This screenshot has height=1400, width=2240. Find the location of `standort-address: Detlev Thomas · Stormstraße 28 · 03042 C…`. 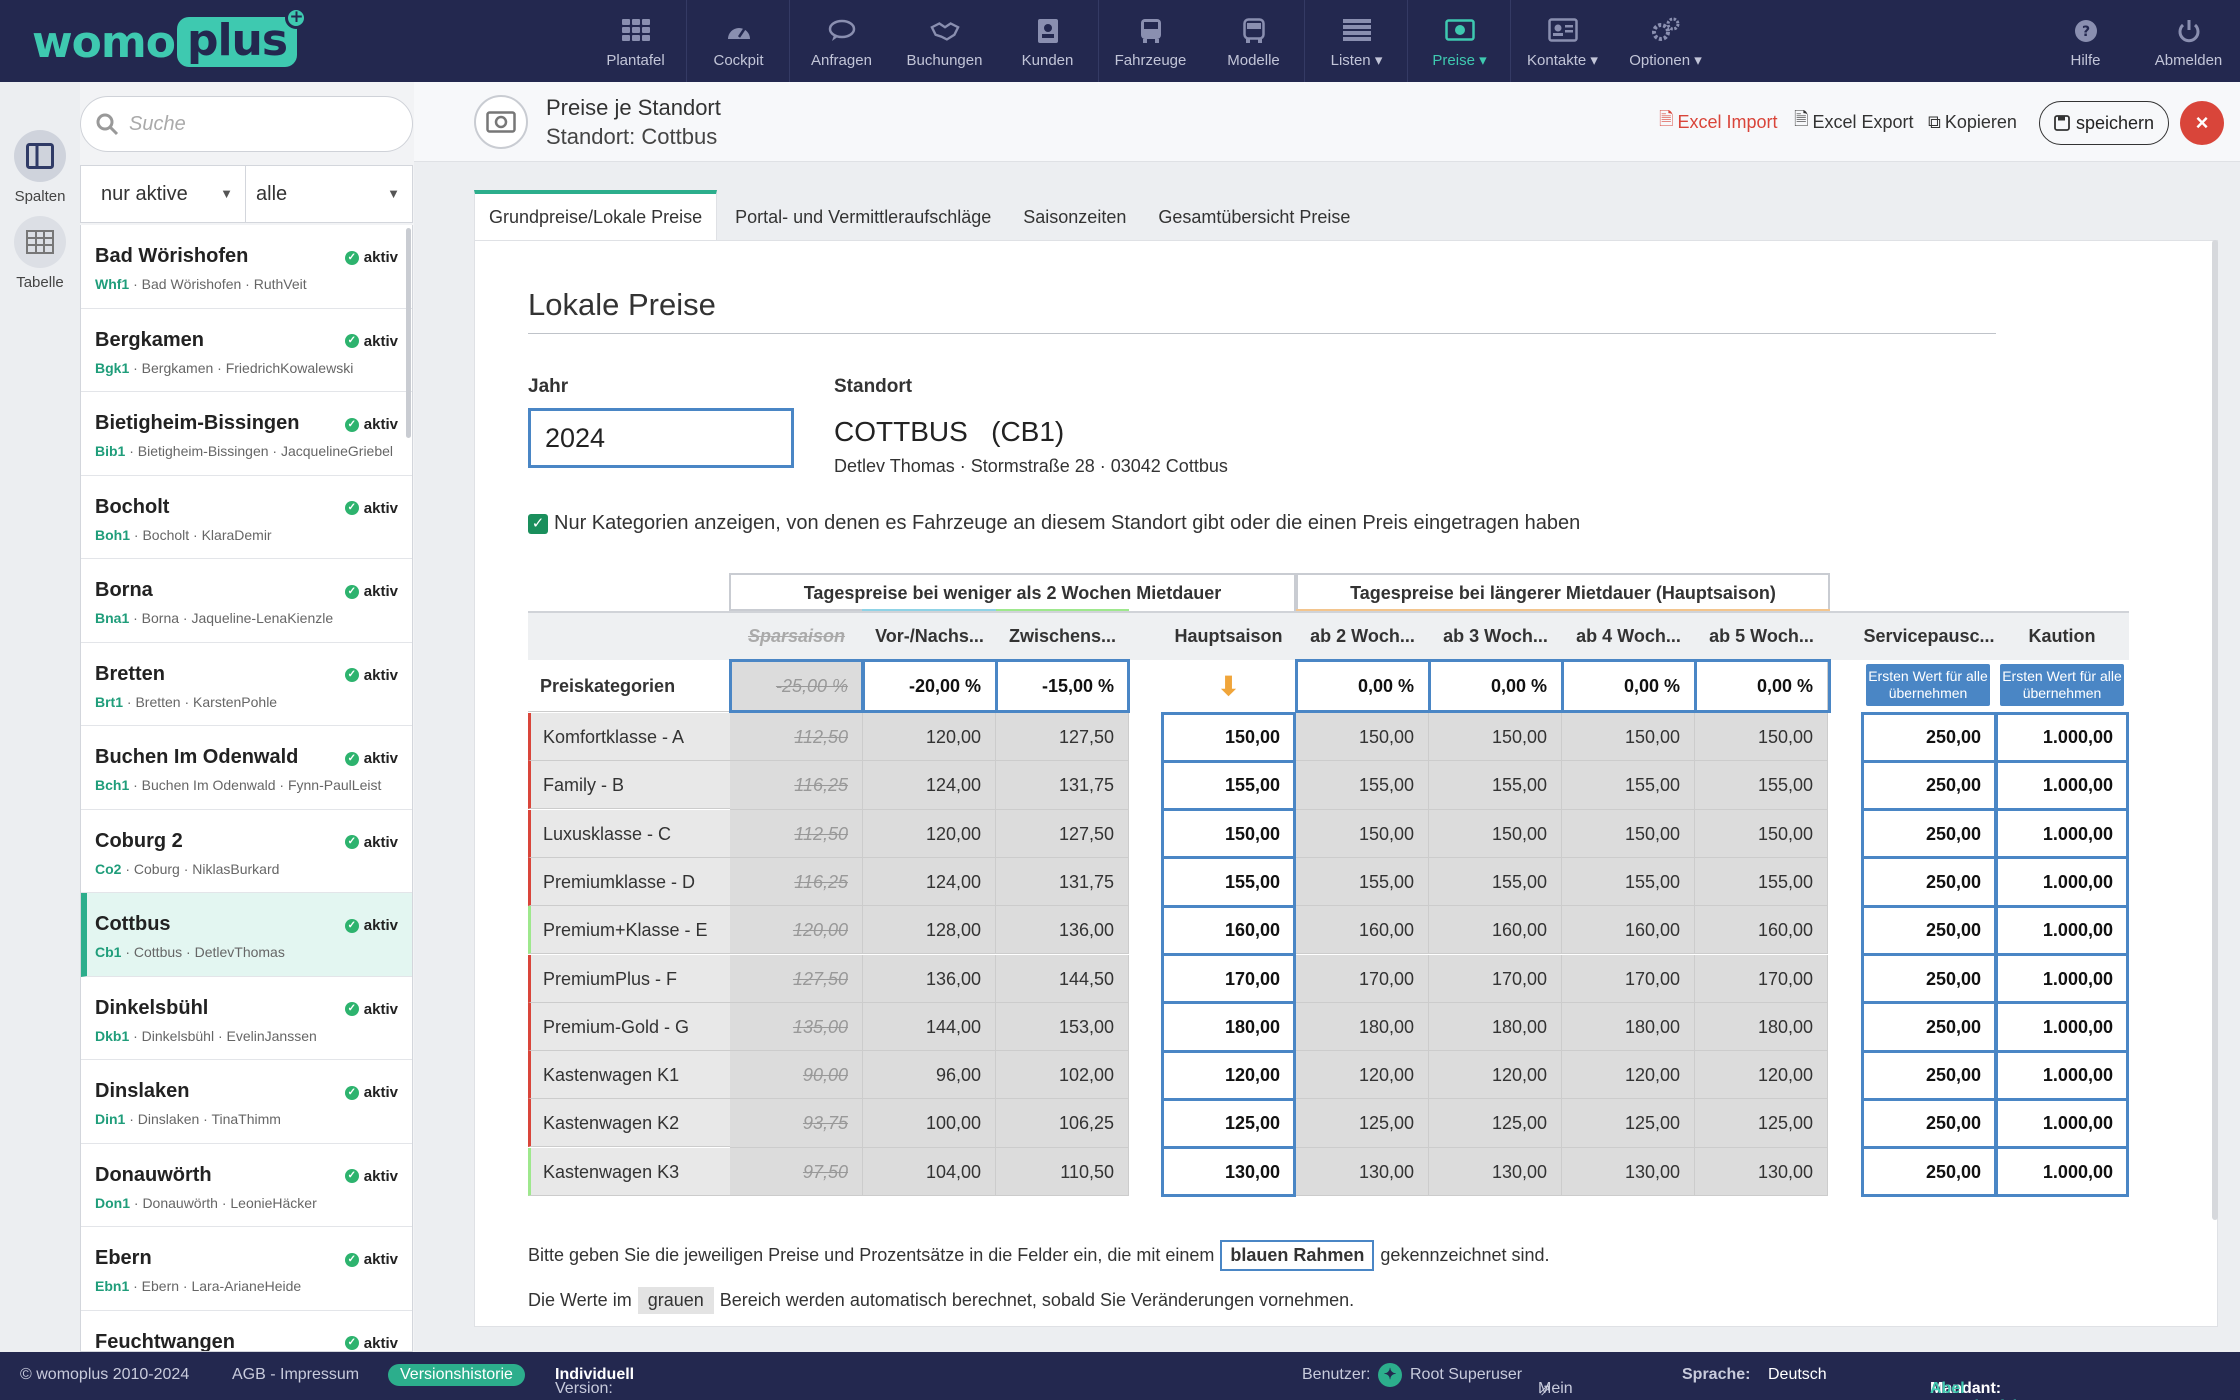

standort-address: Detlev Thomas · Stormstraße 28 · 03042 C… is located at coordinates (1031, 466).